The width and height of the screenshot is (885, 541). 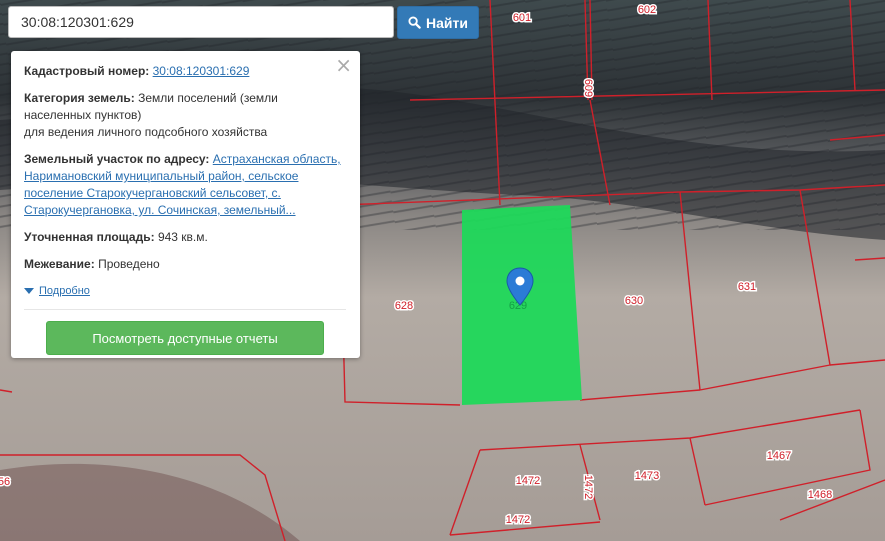 What do you see at coordinates (185, 309) in the screenshot?
I see `popup-divider` at bounding box center [185, 309].